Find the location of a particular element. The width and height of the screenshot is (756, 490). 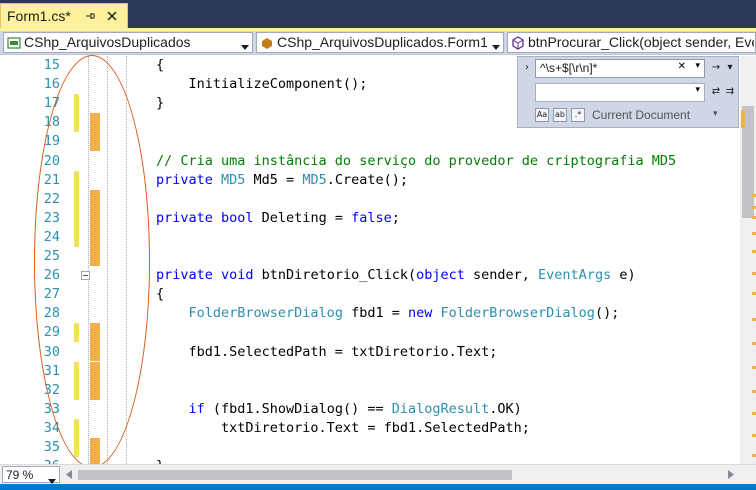

code-token: Md5 = is located at coordinates (274, 179).